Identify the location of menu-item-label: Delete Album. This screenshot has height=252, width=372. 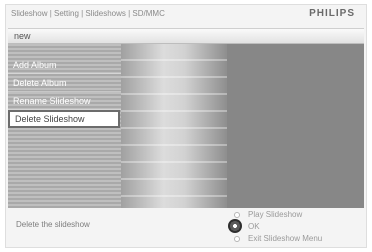
(40, 83).